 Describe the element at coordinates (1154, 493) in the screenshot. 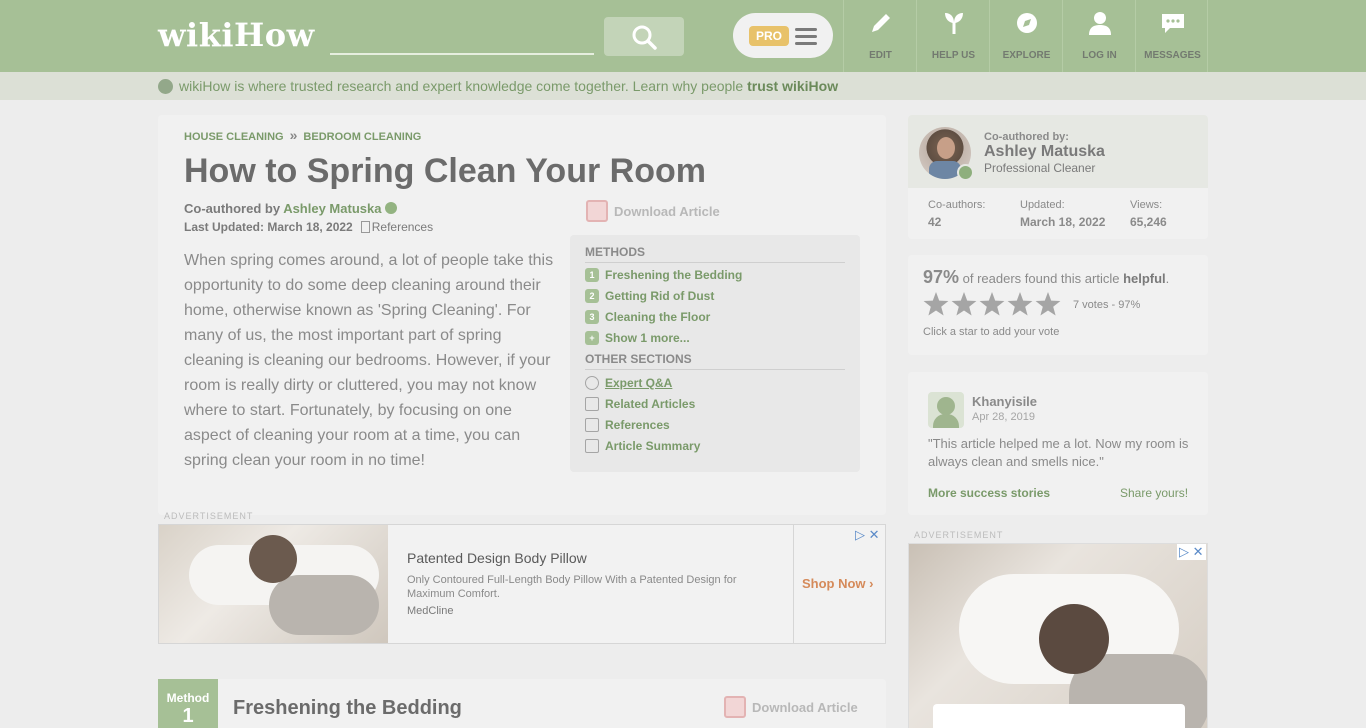

I see `share-yours-link: Share yours!` at that location.